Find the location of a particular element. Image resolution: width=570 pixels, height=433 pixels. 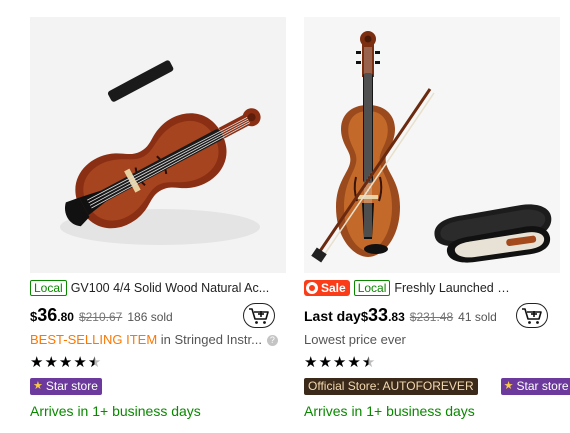

official-store-badge: Official Store: AUTOFOREVER is located at coordinates (391, 386).